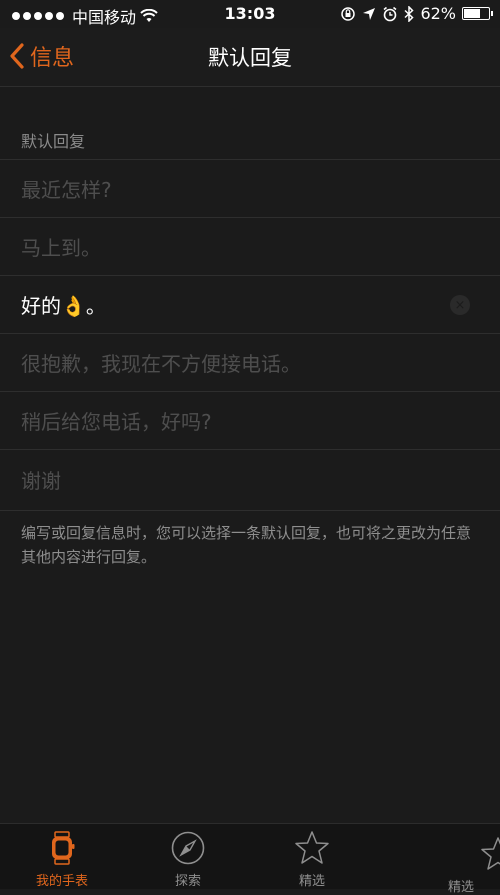 The image size is (500, 895). Describe the element at coordinates (250, 247) in the screenshot. I see `reply-field: 马上到。` at that location.